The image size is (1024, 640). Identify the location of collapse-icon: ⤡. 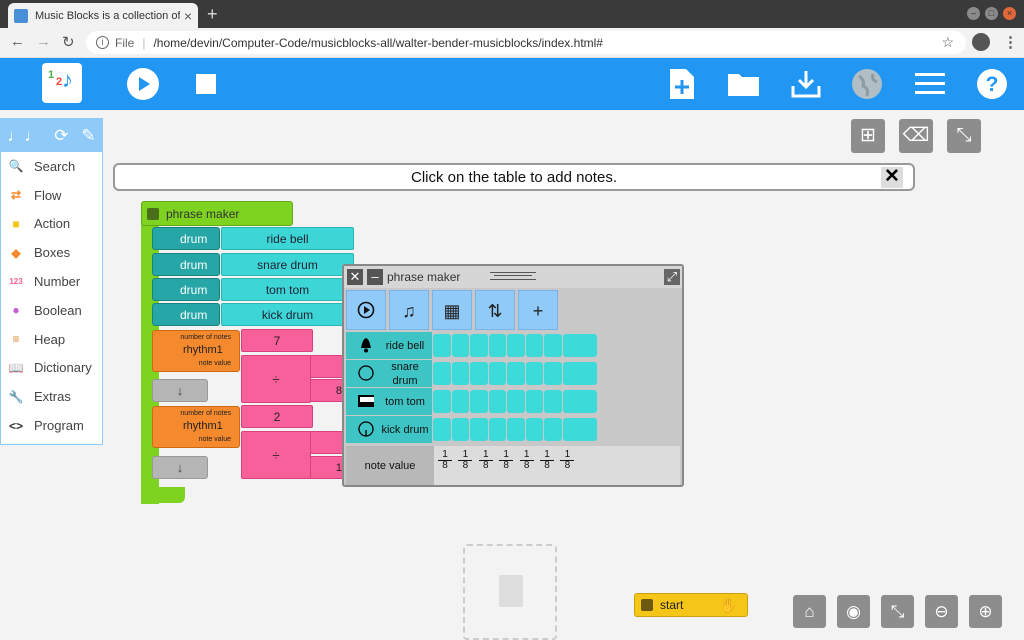
(964, 136).